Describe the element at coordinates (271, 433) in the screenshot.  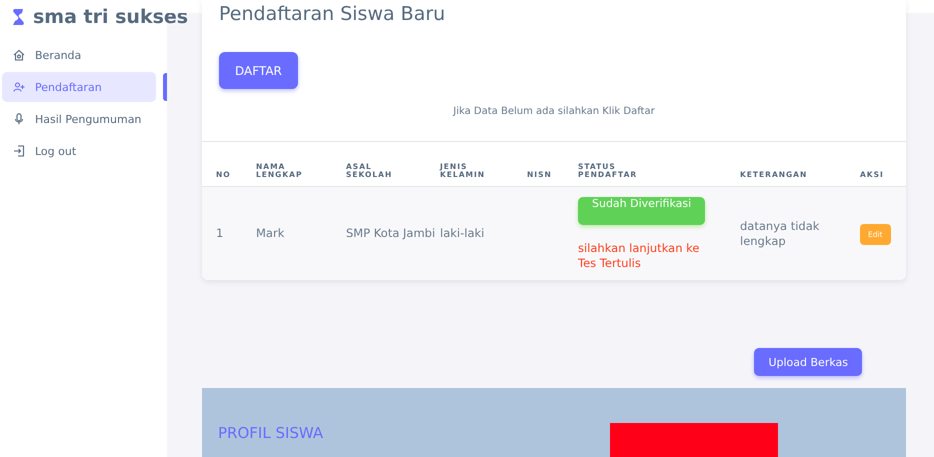
I see `profile-title: PROFIL SISWA` at that location.